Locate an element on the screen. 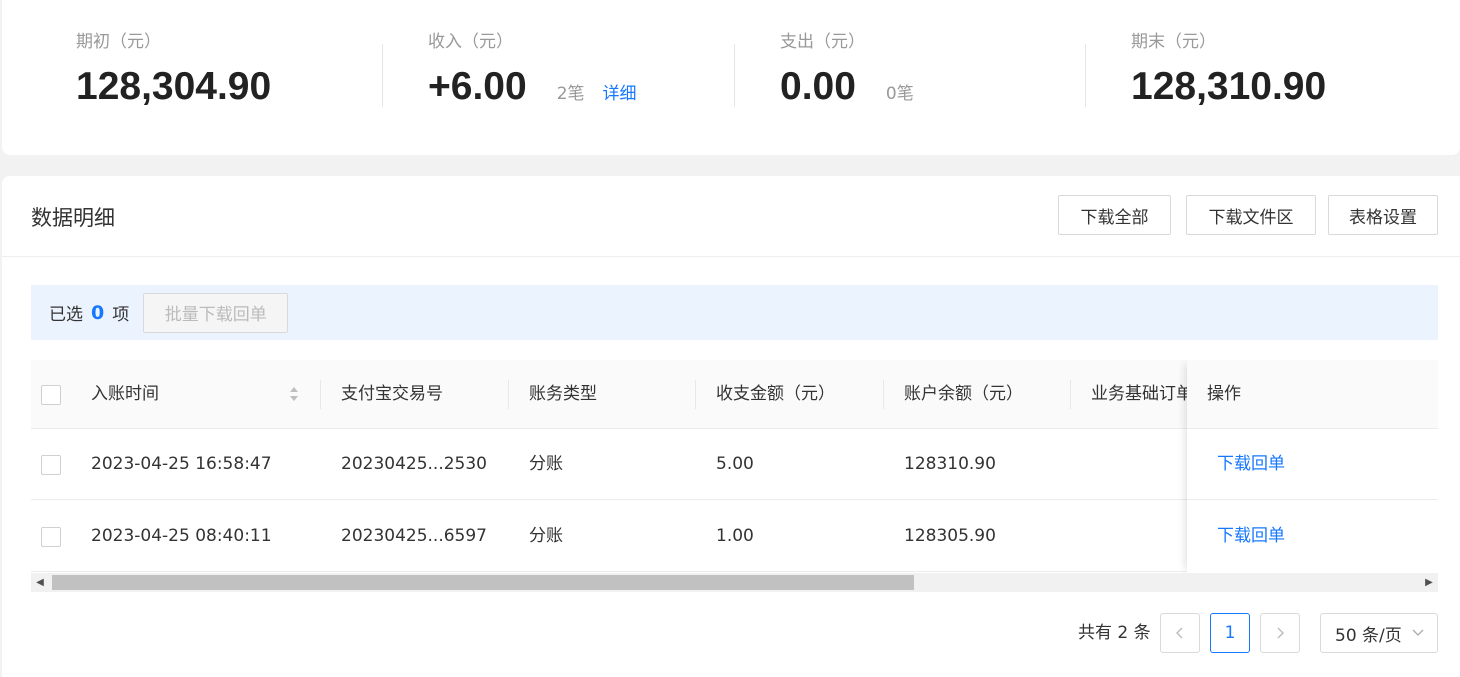  chevron-left-icon is located at coordinates (1179, 633).